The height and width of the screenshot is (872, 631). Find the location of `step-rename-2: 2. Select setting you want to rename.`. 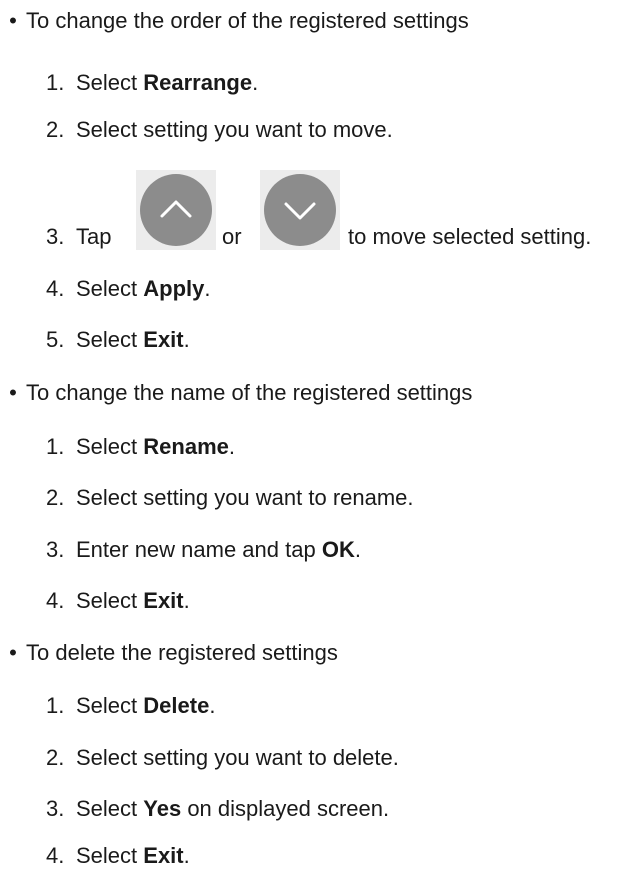

step-rename-2: 2. Select setting you want to rename. is located at coordinates (230, 497).